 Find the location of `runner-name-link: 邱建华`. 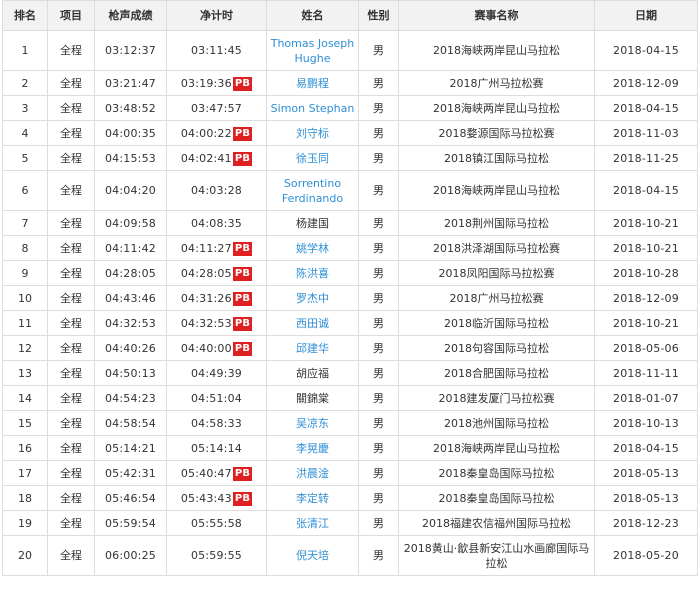

runner-name-link: 邱建华 is located at coordinates (312, 348).